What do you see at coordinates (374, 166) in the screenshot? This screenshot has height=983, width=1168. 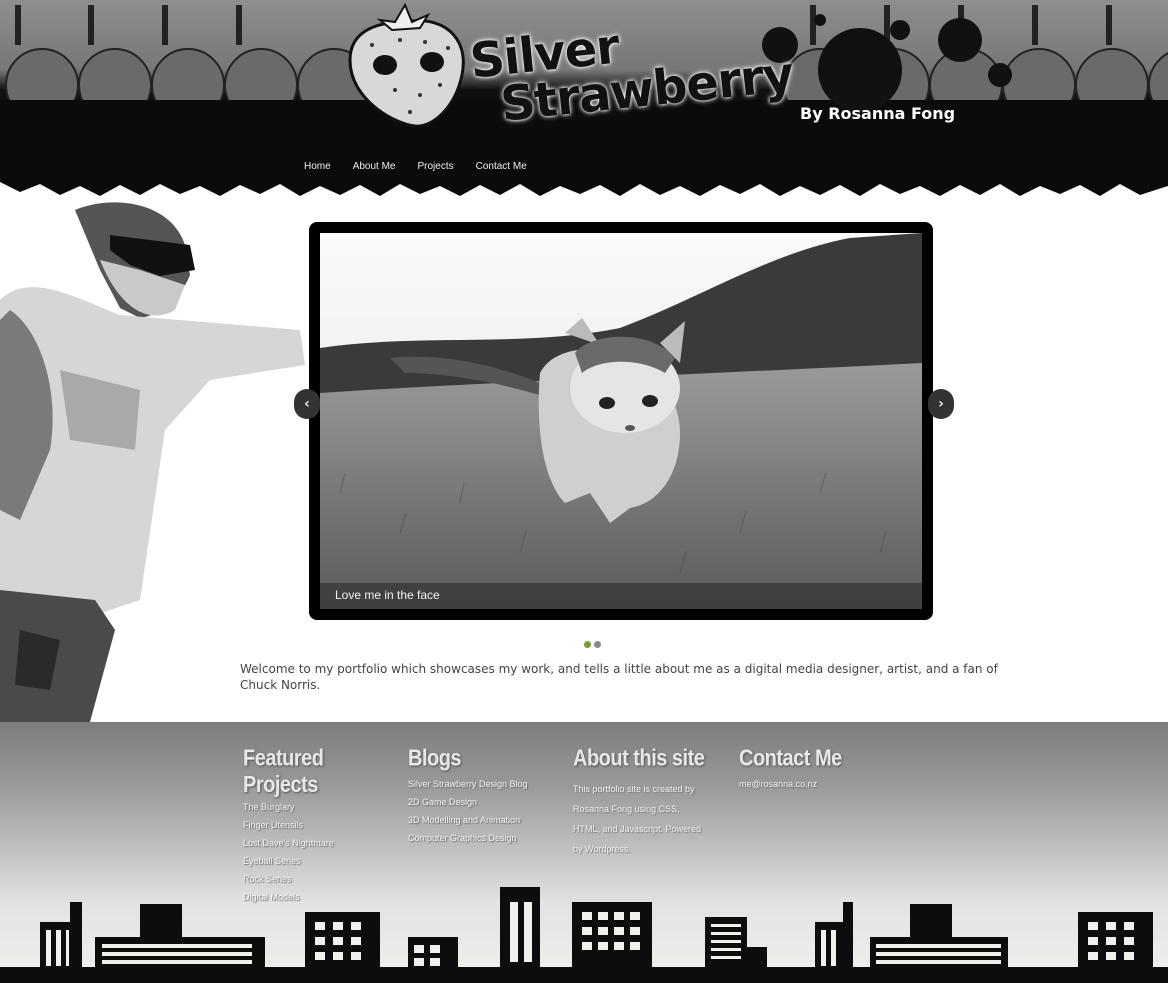 I see `nav-about-me: About Me` at bounding box center [374, 166].